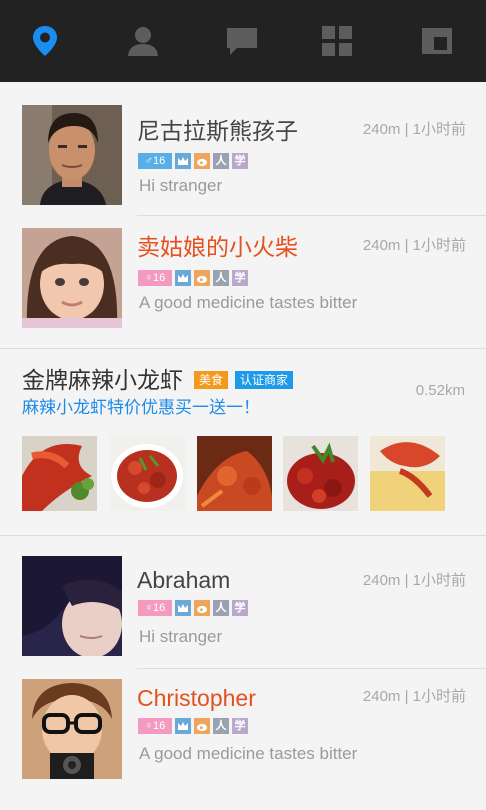 The height and width of the screenshot is (810, 486). I want to click on tab-messages, so click(242, 41).